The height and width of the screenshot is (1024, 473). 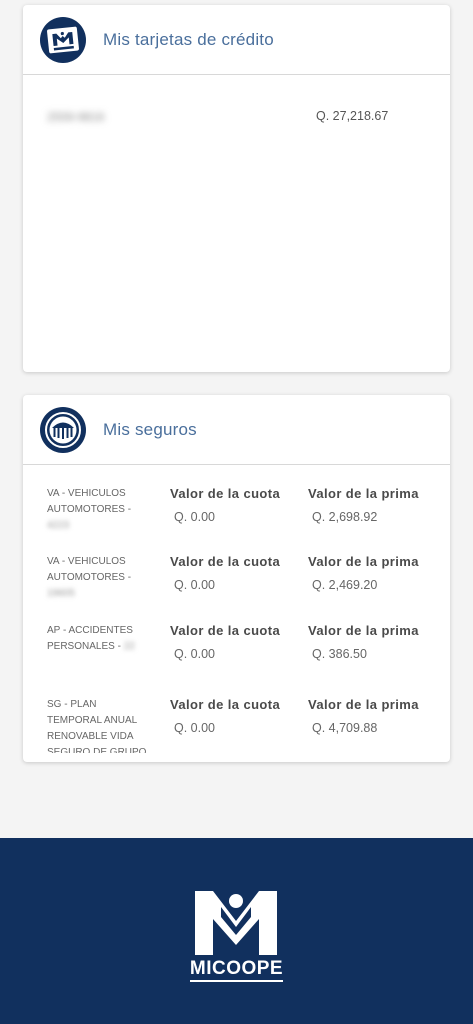 I want to click on insurance-policy-id: 19605, so click(x=61, y=593).